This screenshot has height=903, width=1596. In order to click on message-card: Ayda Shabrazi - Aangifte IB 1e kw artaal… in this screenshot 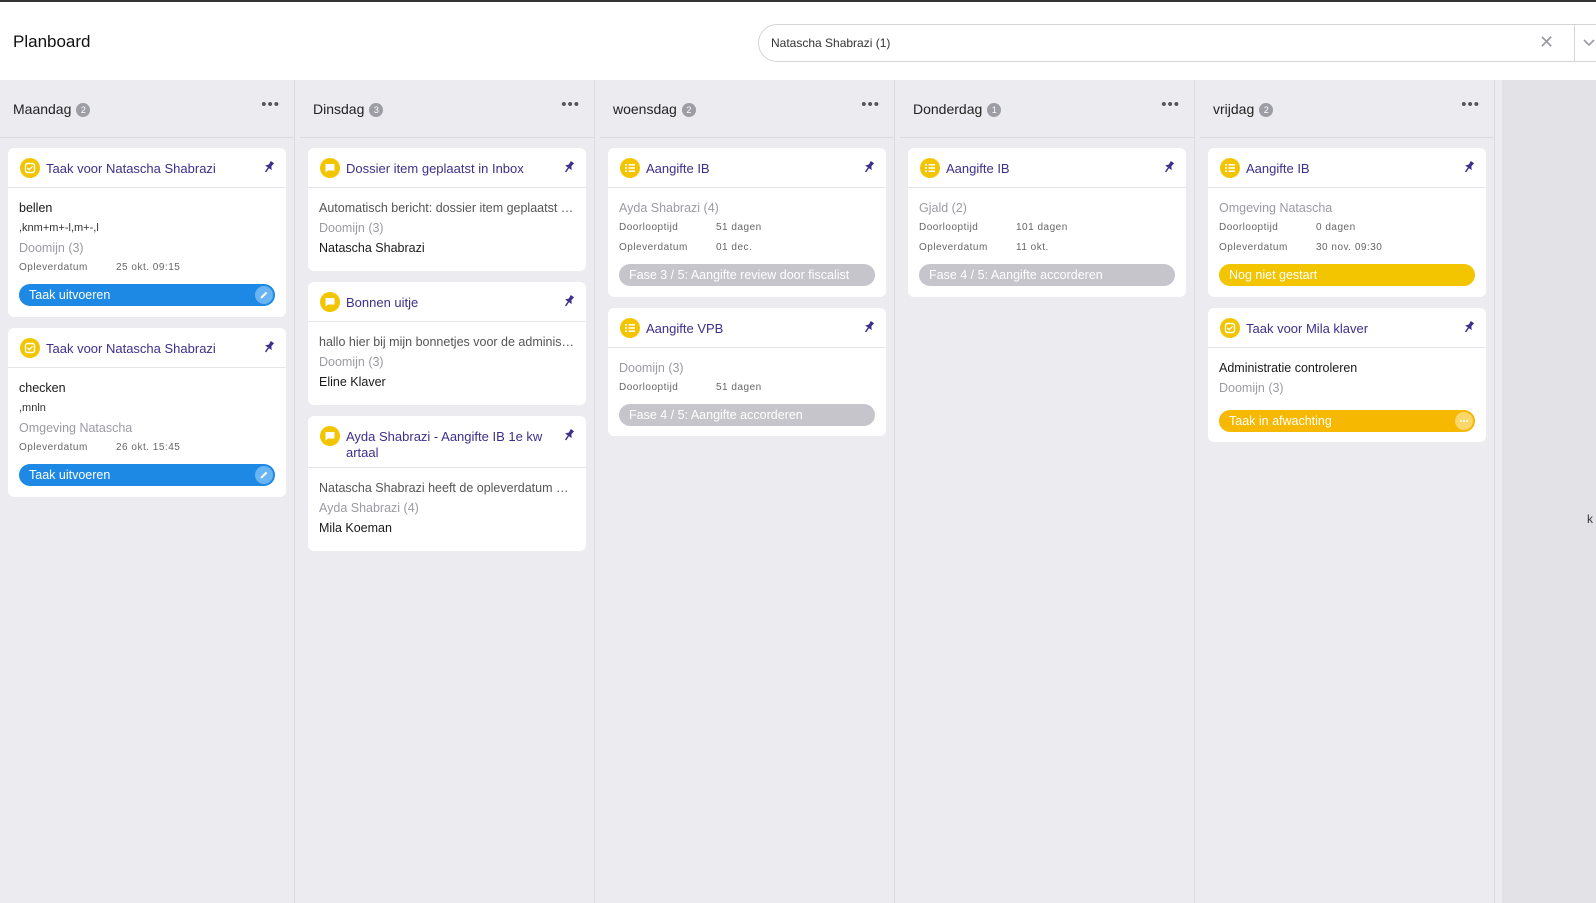, I will do `click(447, 483)`.